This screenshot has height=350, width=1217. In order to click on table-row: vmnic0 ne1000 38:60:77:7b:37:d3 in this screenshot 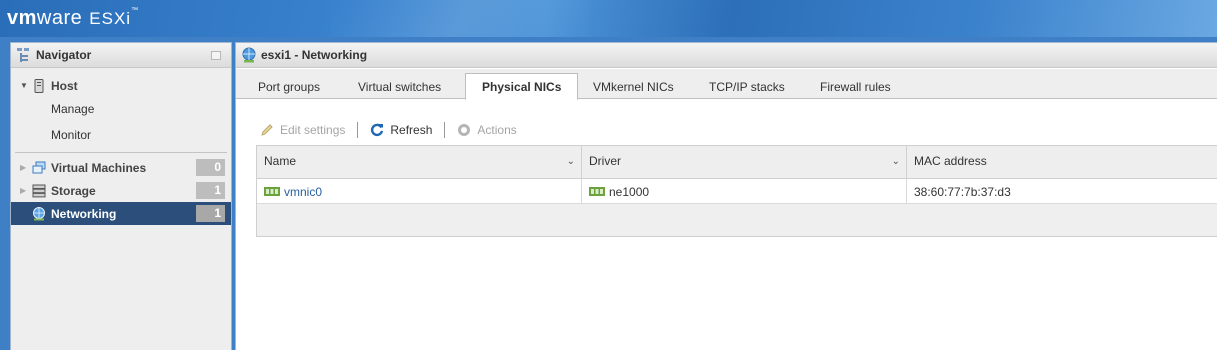, I will do `click(737, 191)`.